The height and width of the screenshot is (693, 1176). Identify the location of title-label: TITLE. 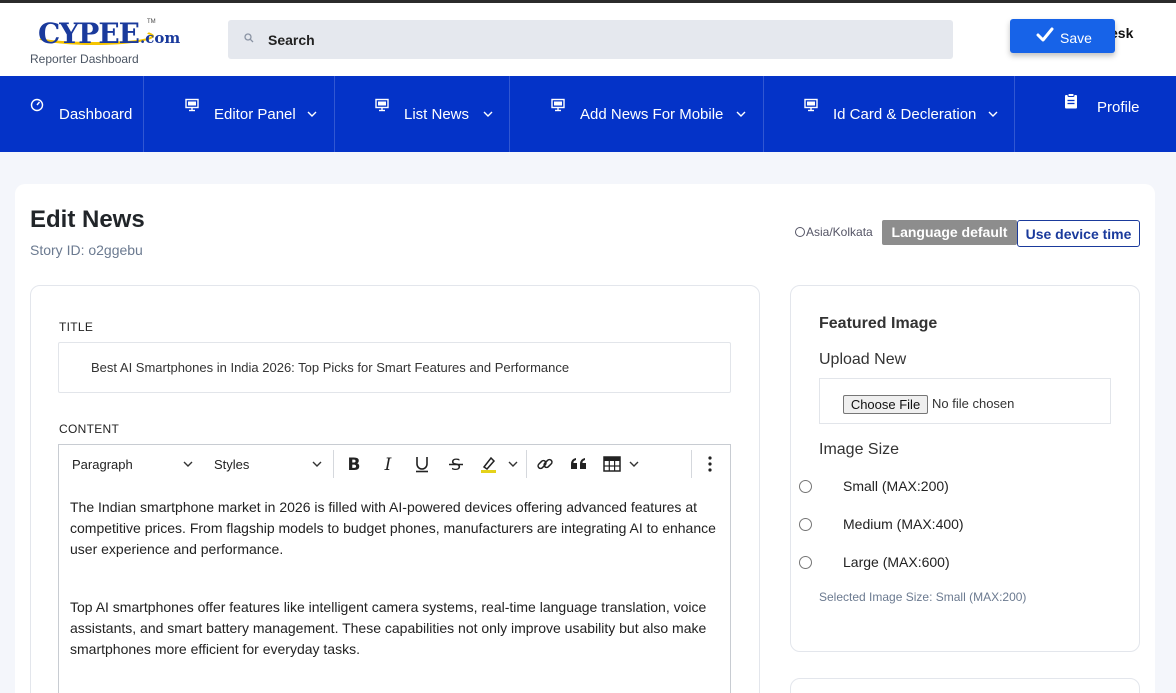
(76, 327).